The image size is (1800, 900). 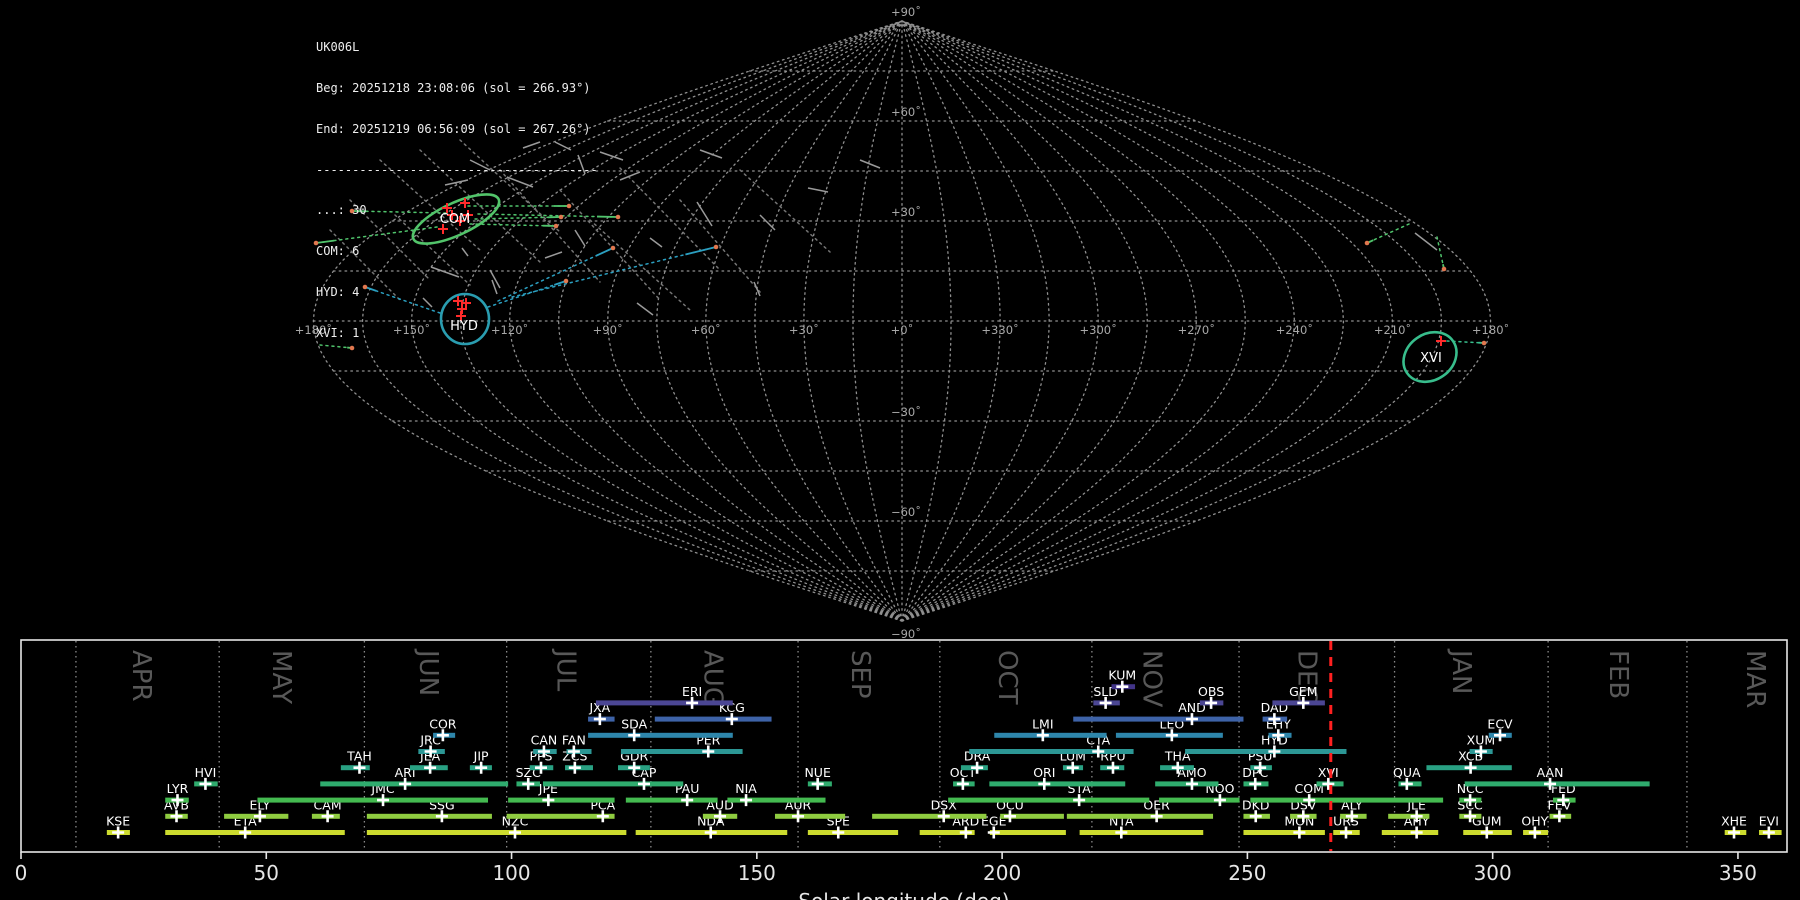 I want to click on activity-bar-PAU, so click(x=671, y=800).